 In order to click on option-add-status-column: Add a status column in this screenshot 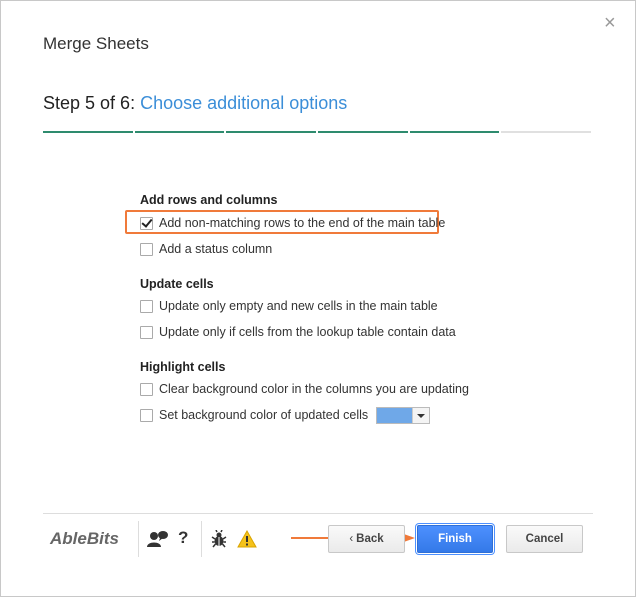, I will do `click(206, 249)`.